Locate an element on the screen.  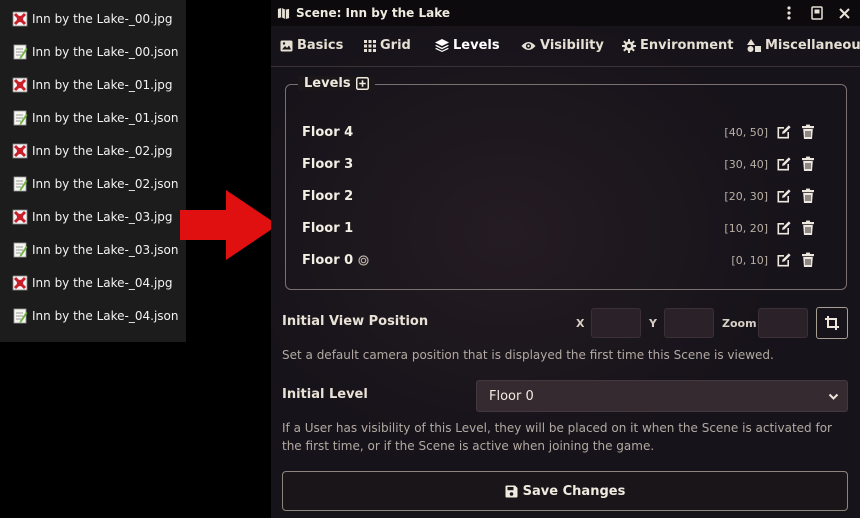
close-icon is located at coordinates (844, 13).